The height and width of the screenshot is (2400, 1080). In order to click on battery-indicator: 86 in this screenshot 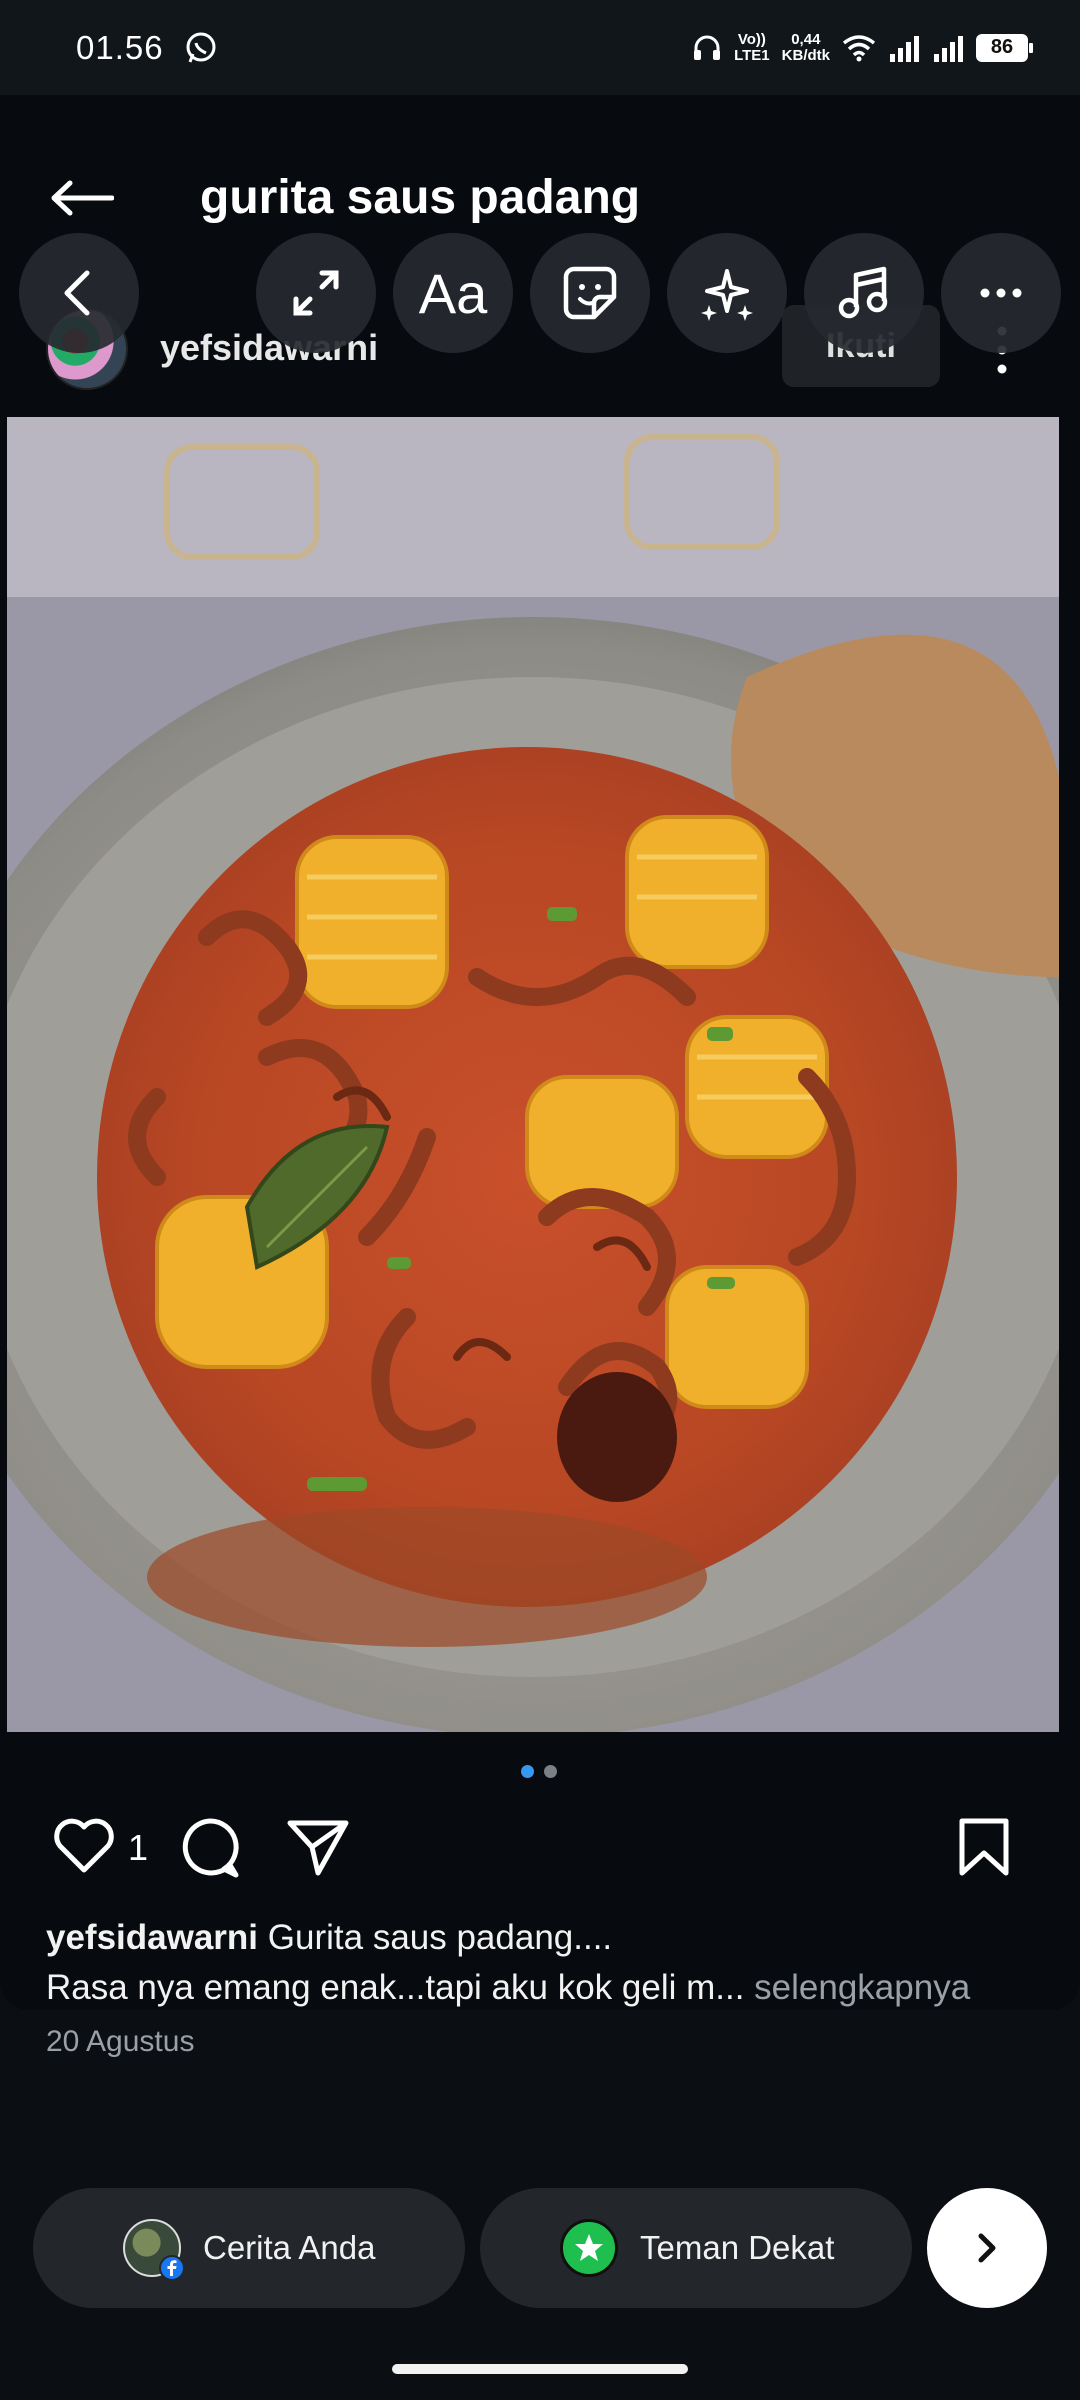, I will do `click(1004, 47)`.